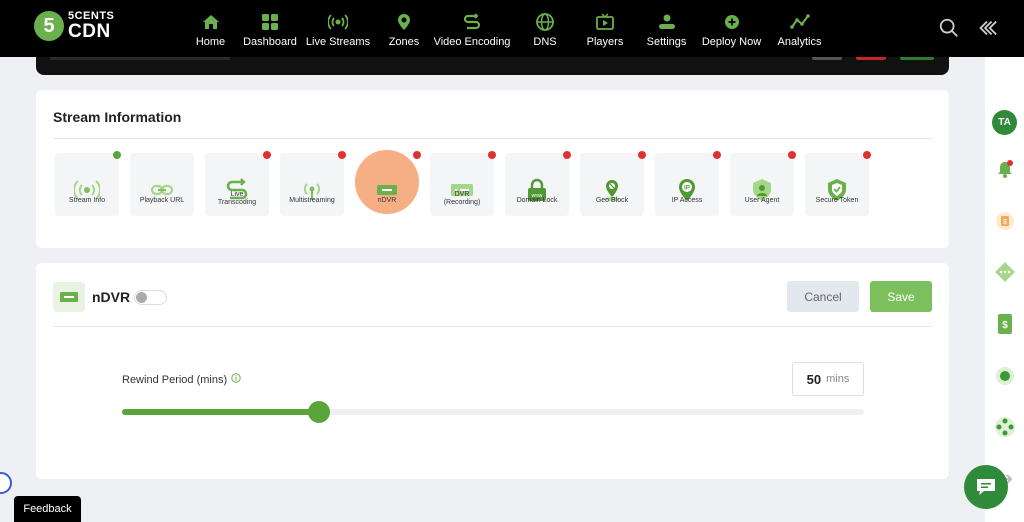  I want to click on transcoding-icon, so click(237, 182).